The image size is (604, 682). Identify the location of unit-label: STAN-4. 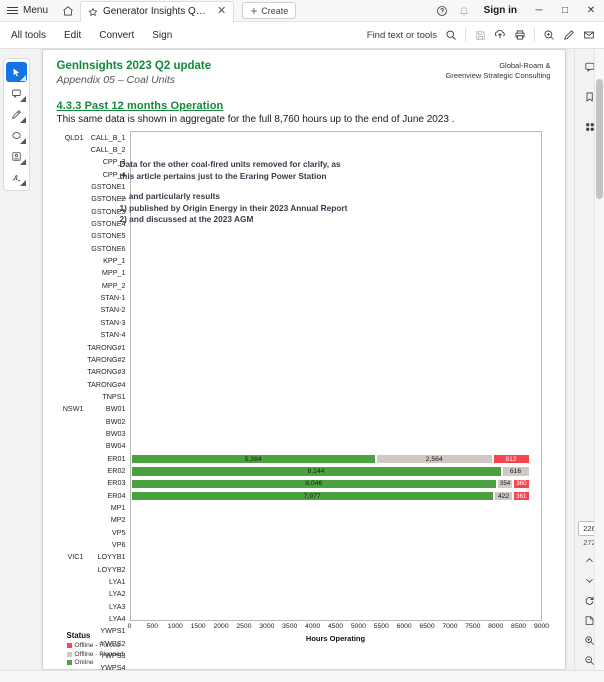
(113, 335).